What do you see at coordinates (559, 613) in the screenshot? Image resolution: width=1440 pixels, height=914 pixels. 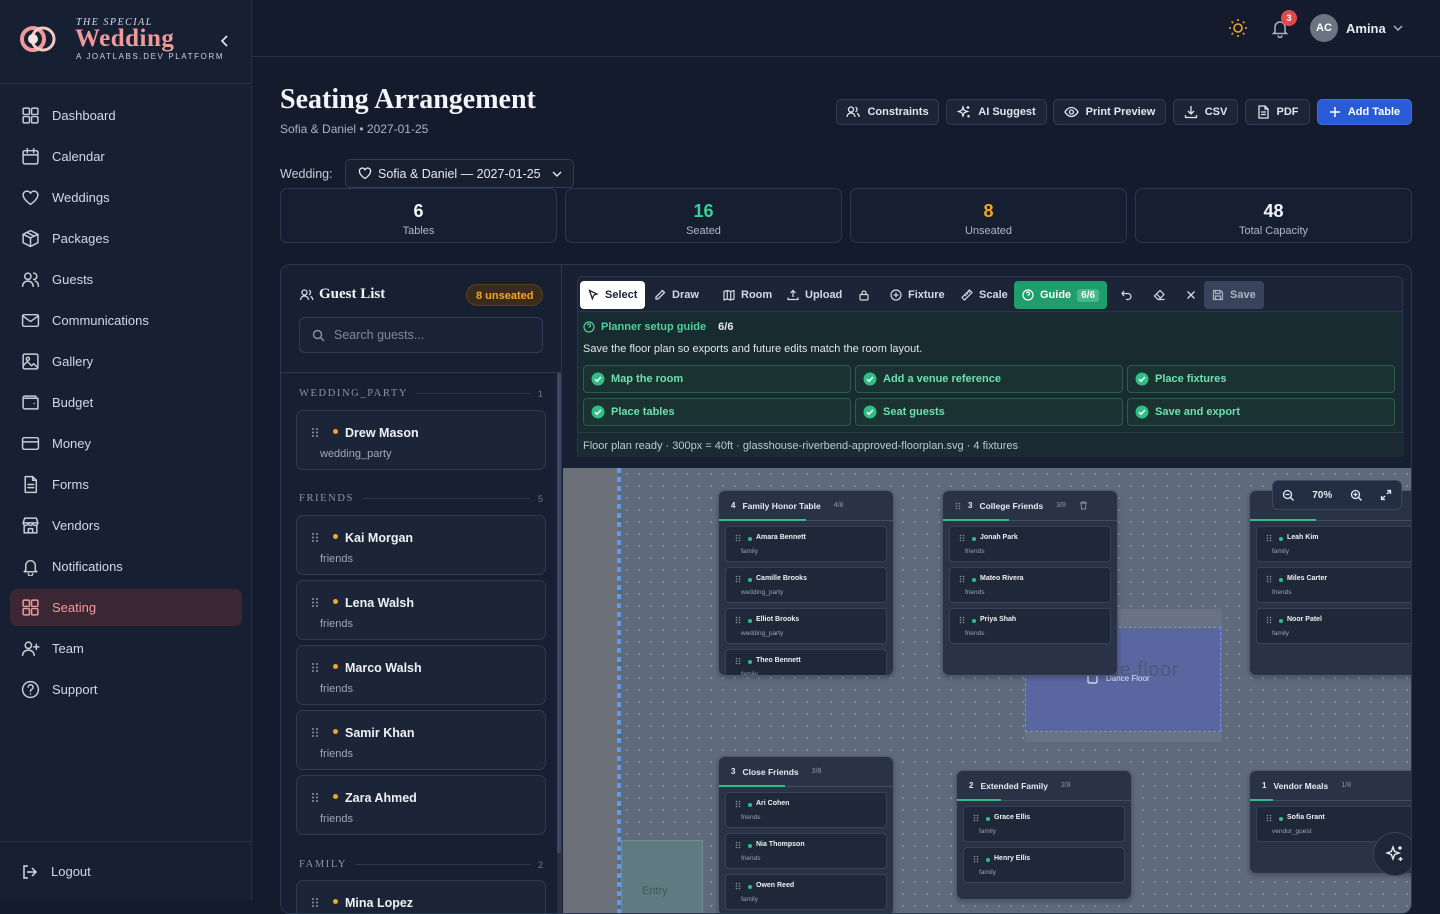 I see `scrollbar-thumb` at bounding box center [559, 613].